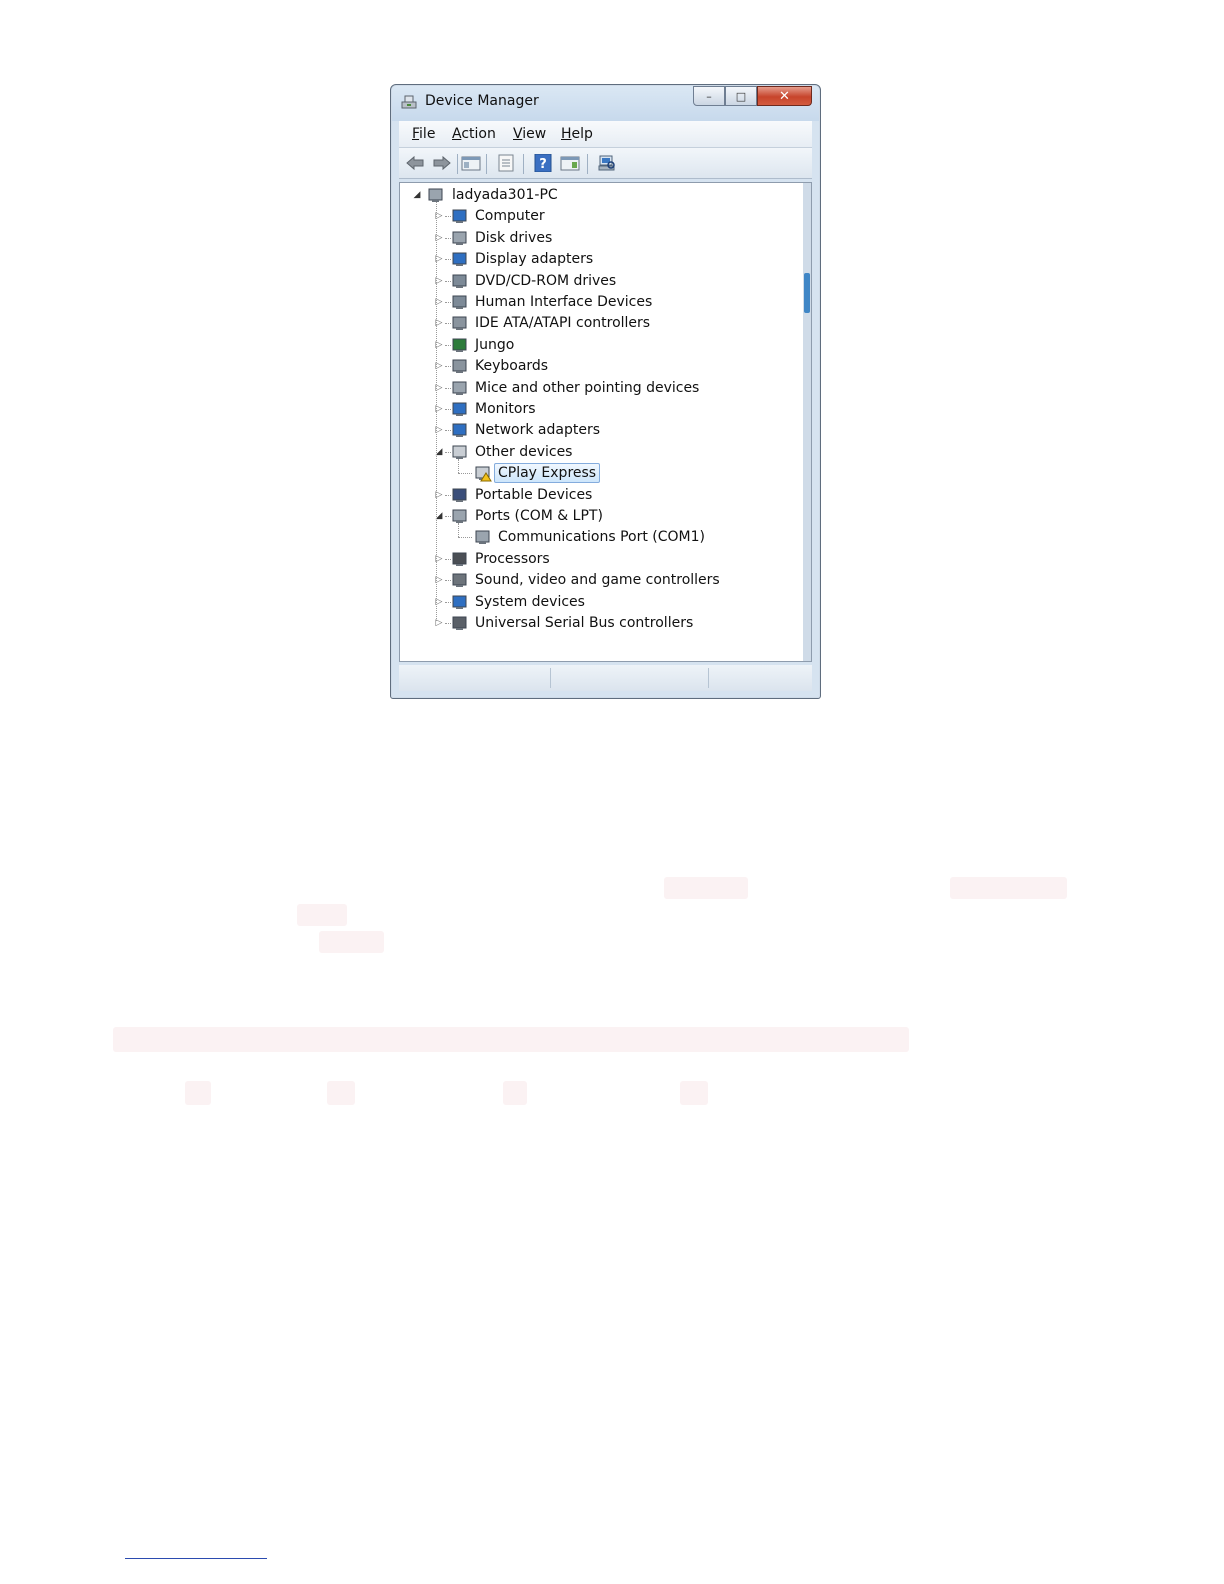 The height and width of the screenshot is (1584, 1224). What do you see at coordinates (529, 134) in the screenshot?
I see `menu-view: View` at bounding box center [529, 134].